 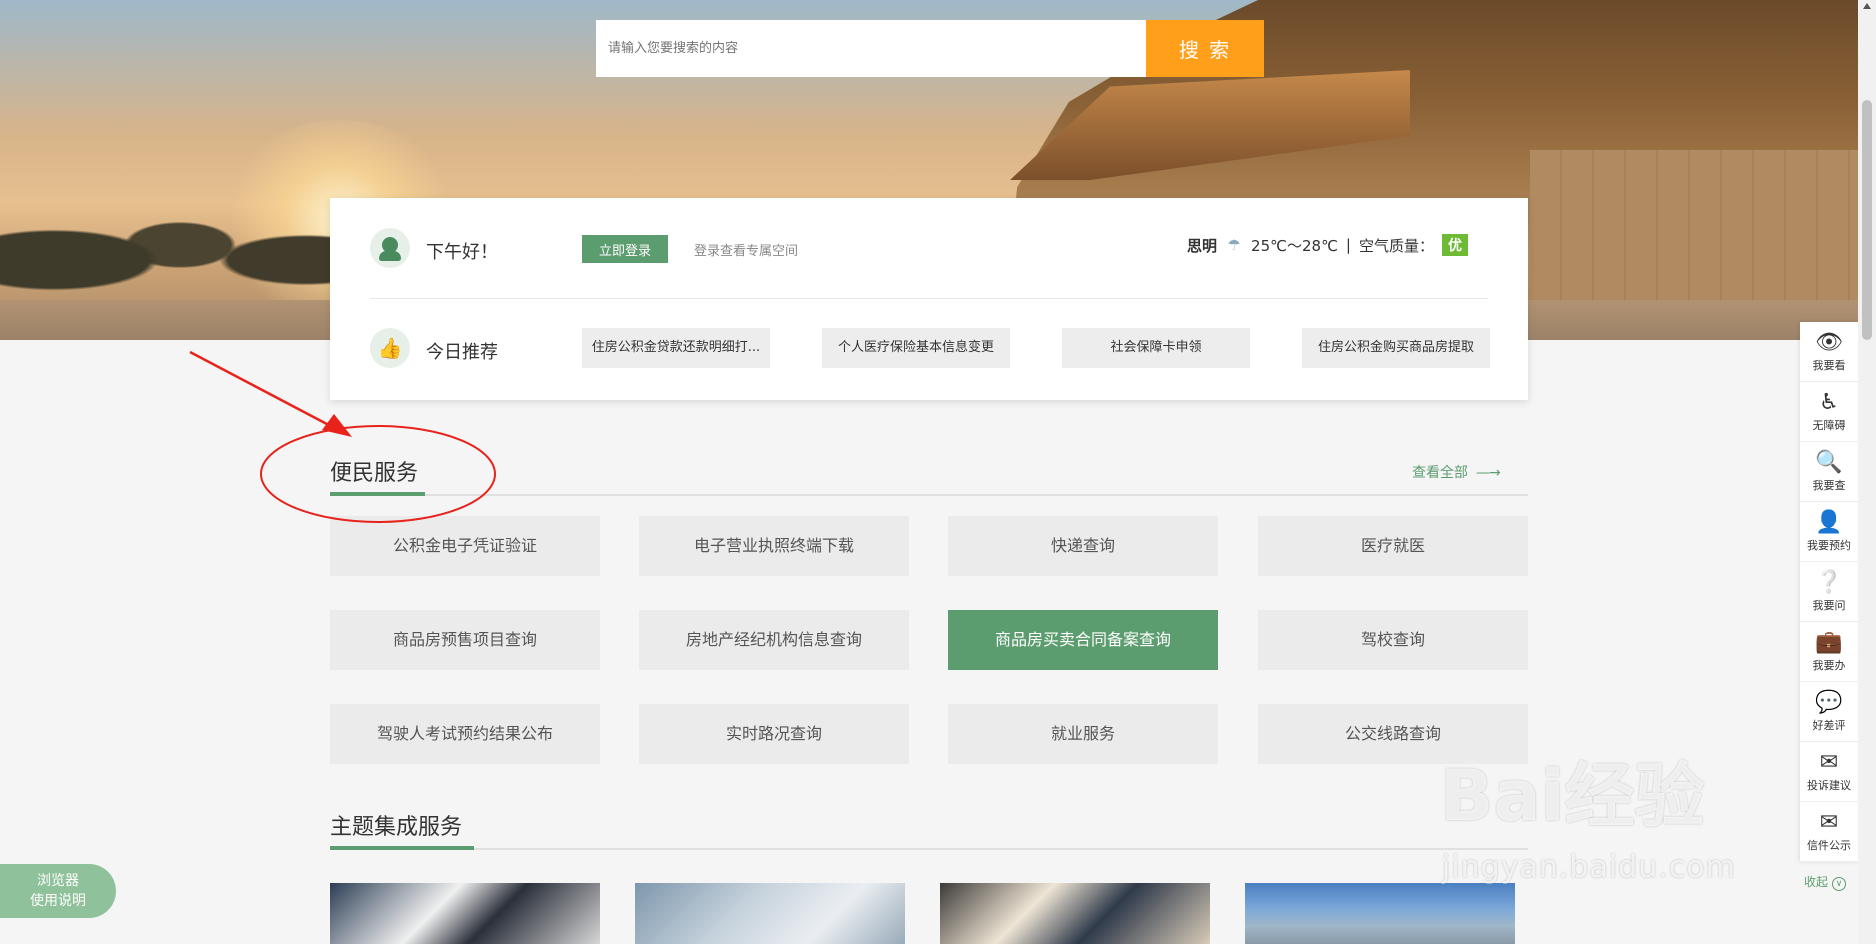 I want to click on sidebar-item-label: 我要办, so click(x=1829, y=665).